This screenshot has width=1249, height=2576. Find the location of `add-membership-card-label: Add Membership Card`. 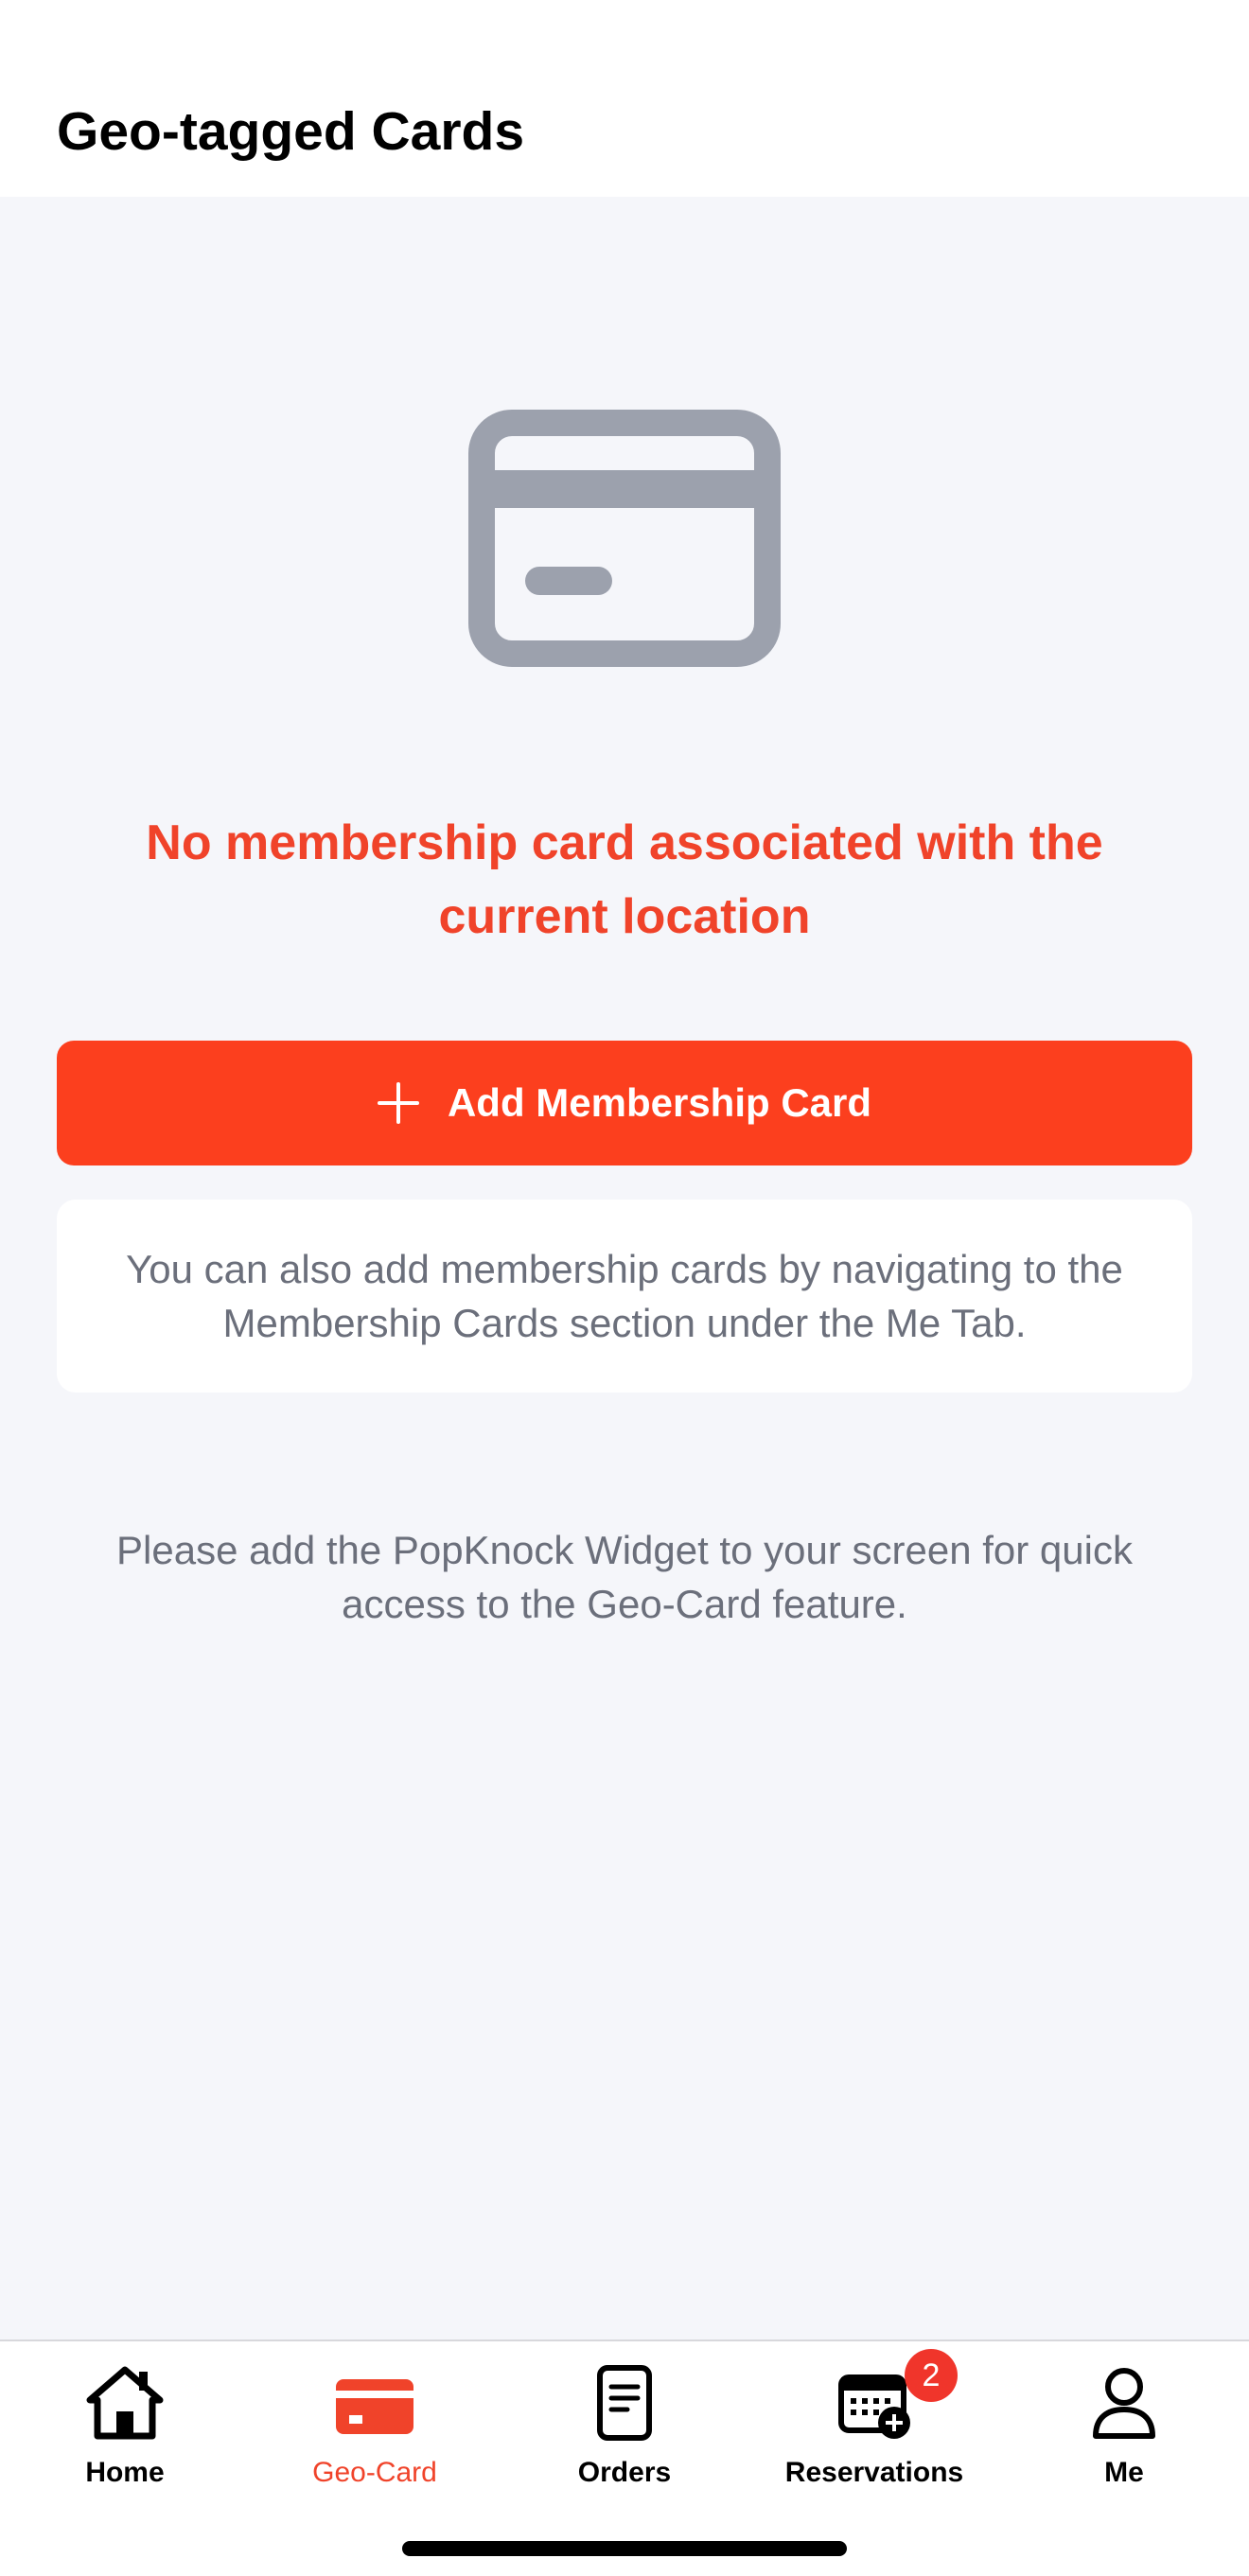

add-membership-card-label: Add Membership Card is located at coordinates (659, 1103).